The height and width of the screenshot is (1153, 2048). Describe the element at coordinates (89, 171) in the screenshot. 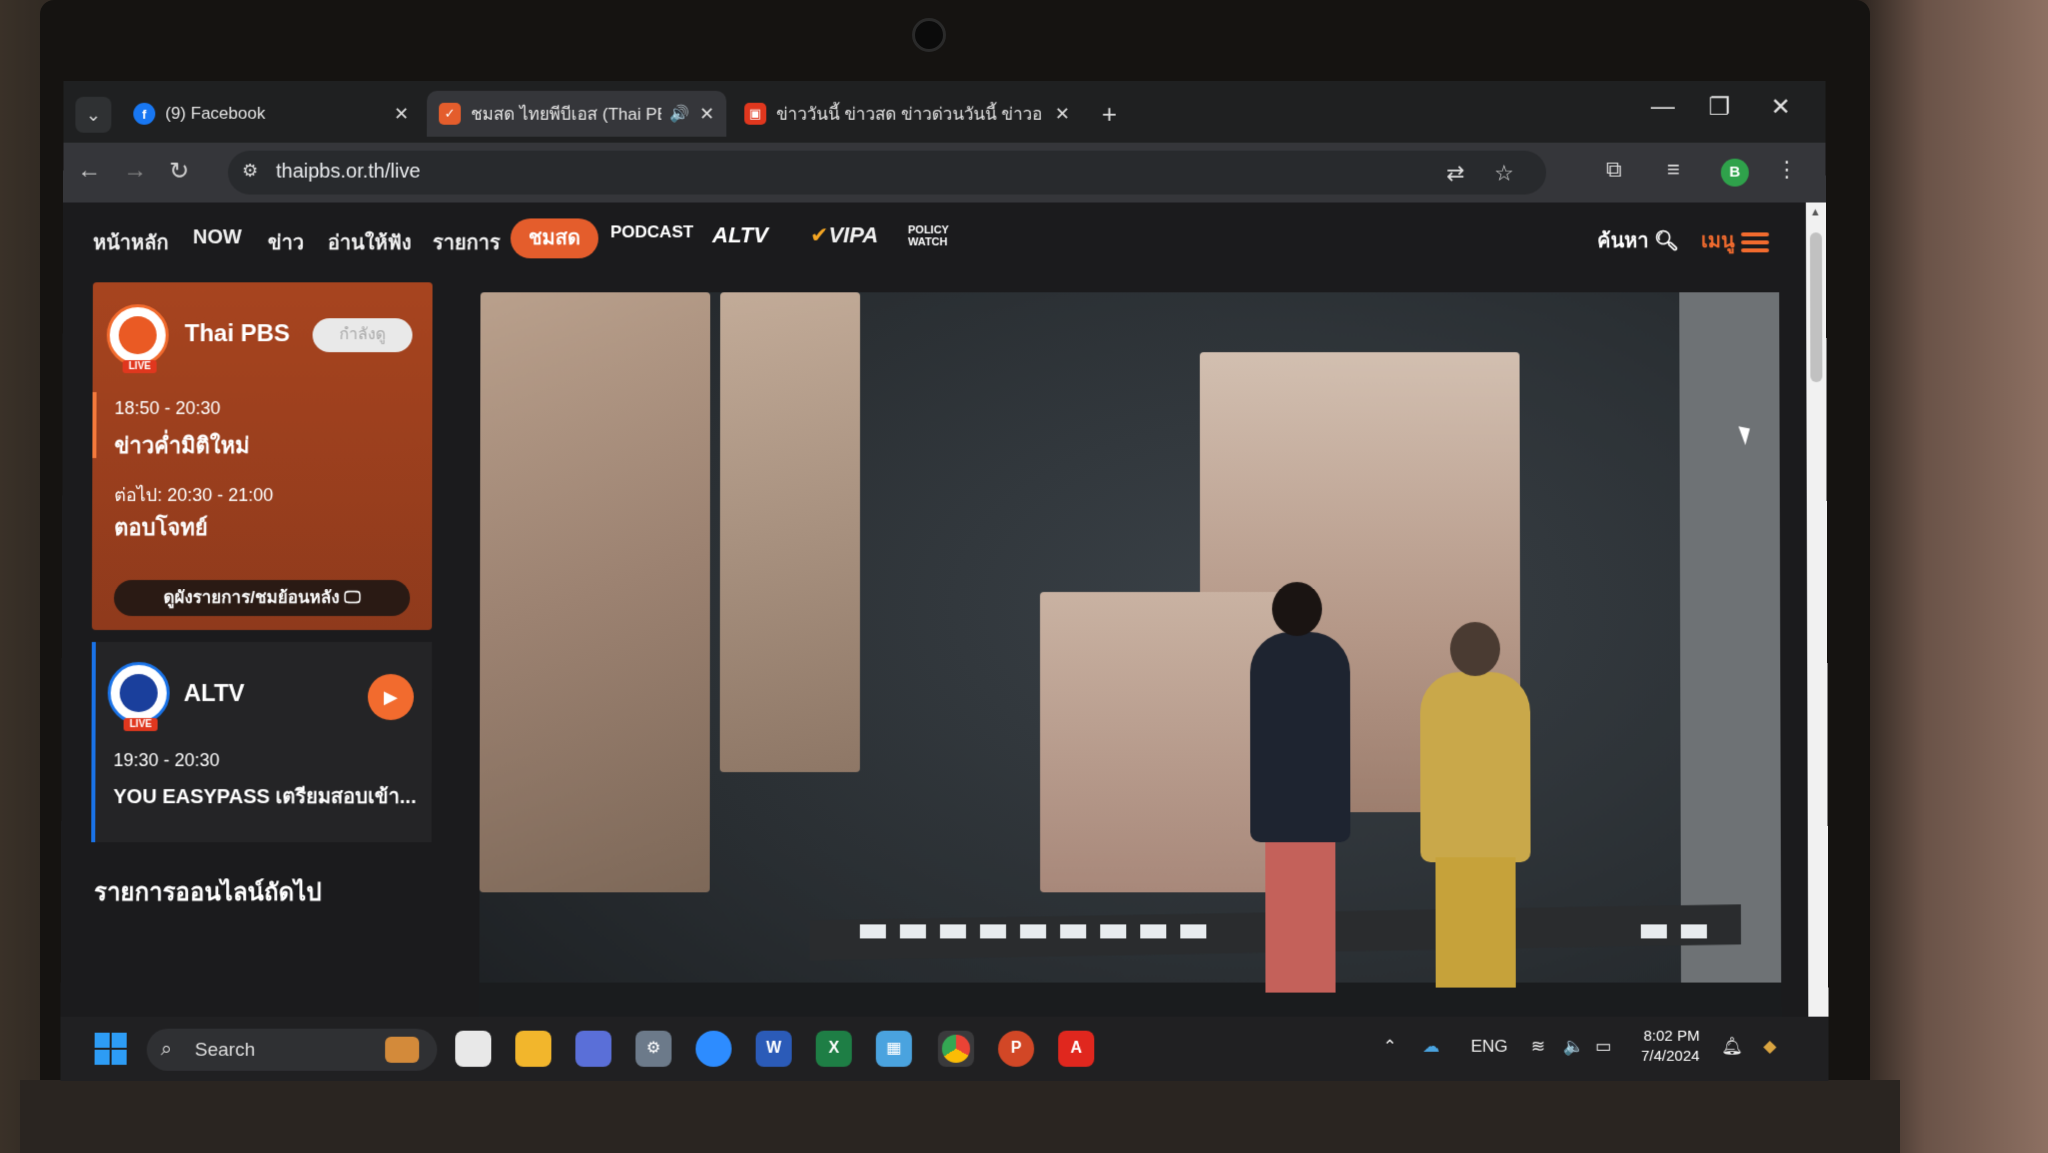

I see `back-icon: ←` at that location.